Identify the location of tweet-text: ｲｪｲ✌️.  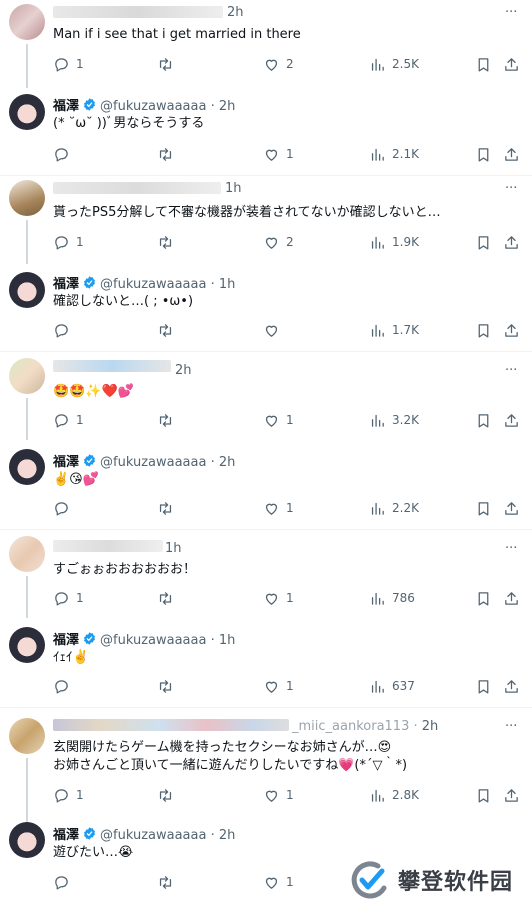
(71, 657).